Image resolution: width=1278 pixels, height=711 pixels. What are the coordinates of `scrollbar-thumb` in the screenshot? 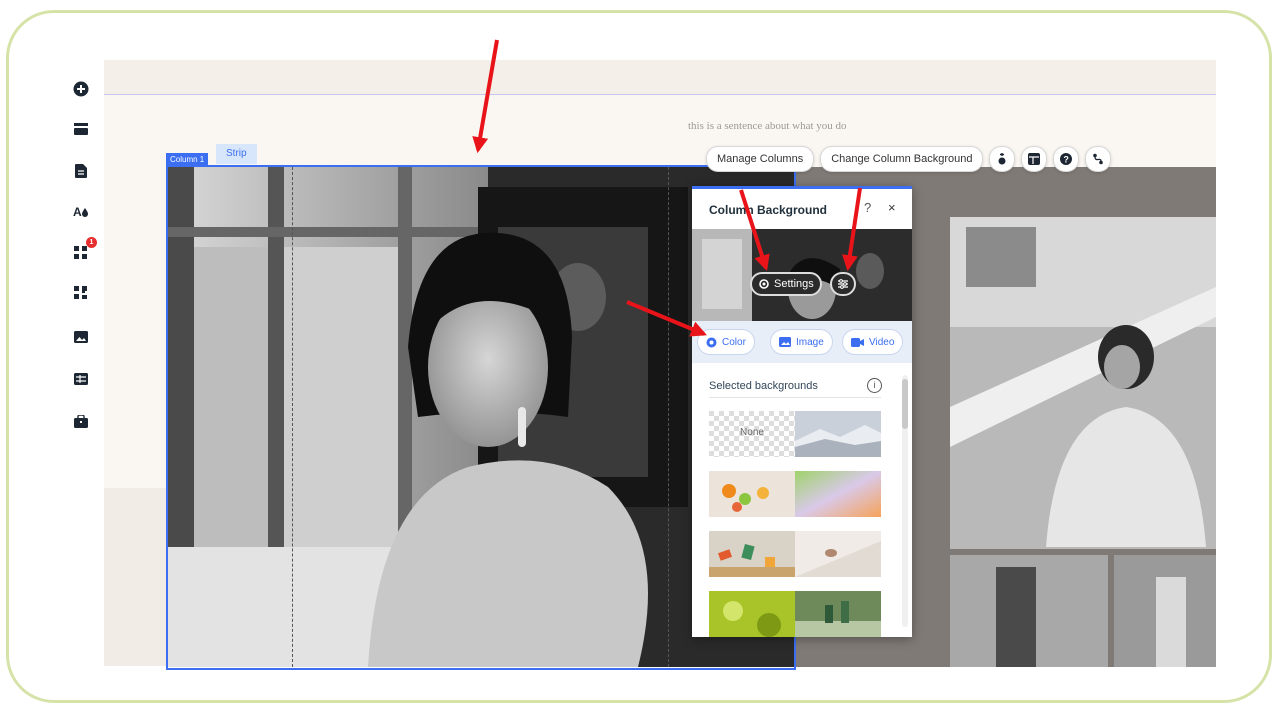 It's located at (905, 404).